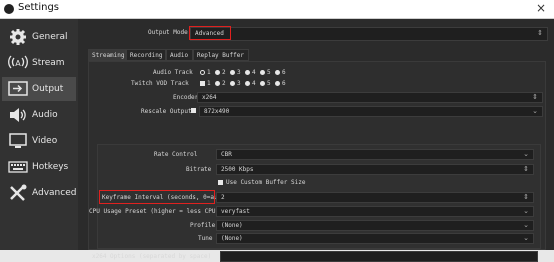 The image size is (554, 262). Describe the element at coordinates (176, 154) in the screenshot. I see `rate-control-label: Rate Control` at that location.